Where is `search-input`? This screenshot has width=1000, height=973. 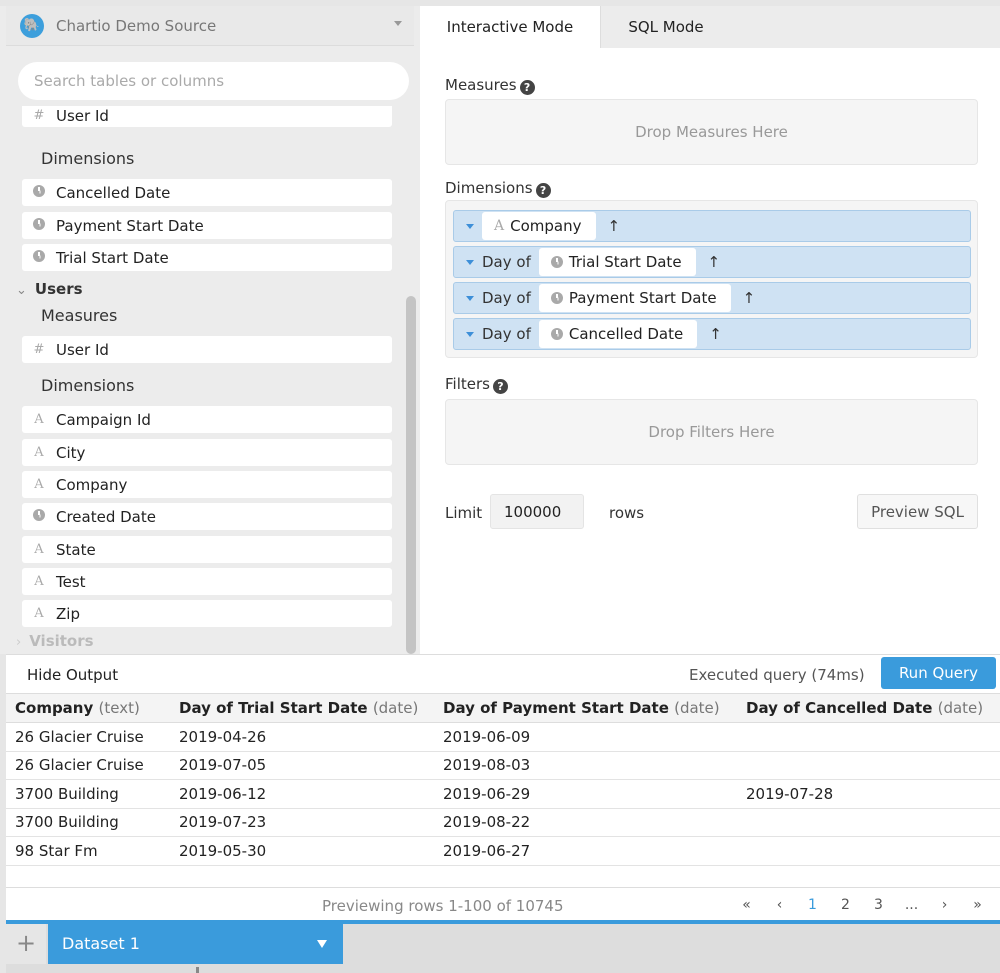 search-input is located at coordinates (213, 81).